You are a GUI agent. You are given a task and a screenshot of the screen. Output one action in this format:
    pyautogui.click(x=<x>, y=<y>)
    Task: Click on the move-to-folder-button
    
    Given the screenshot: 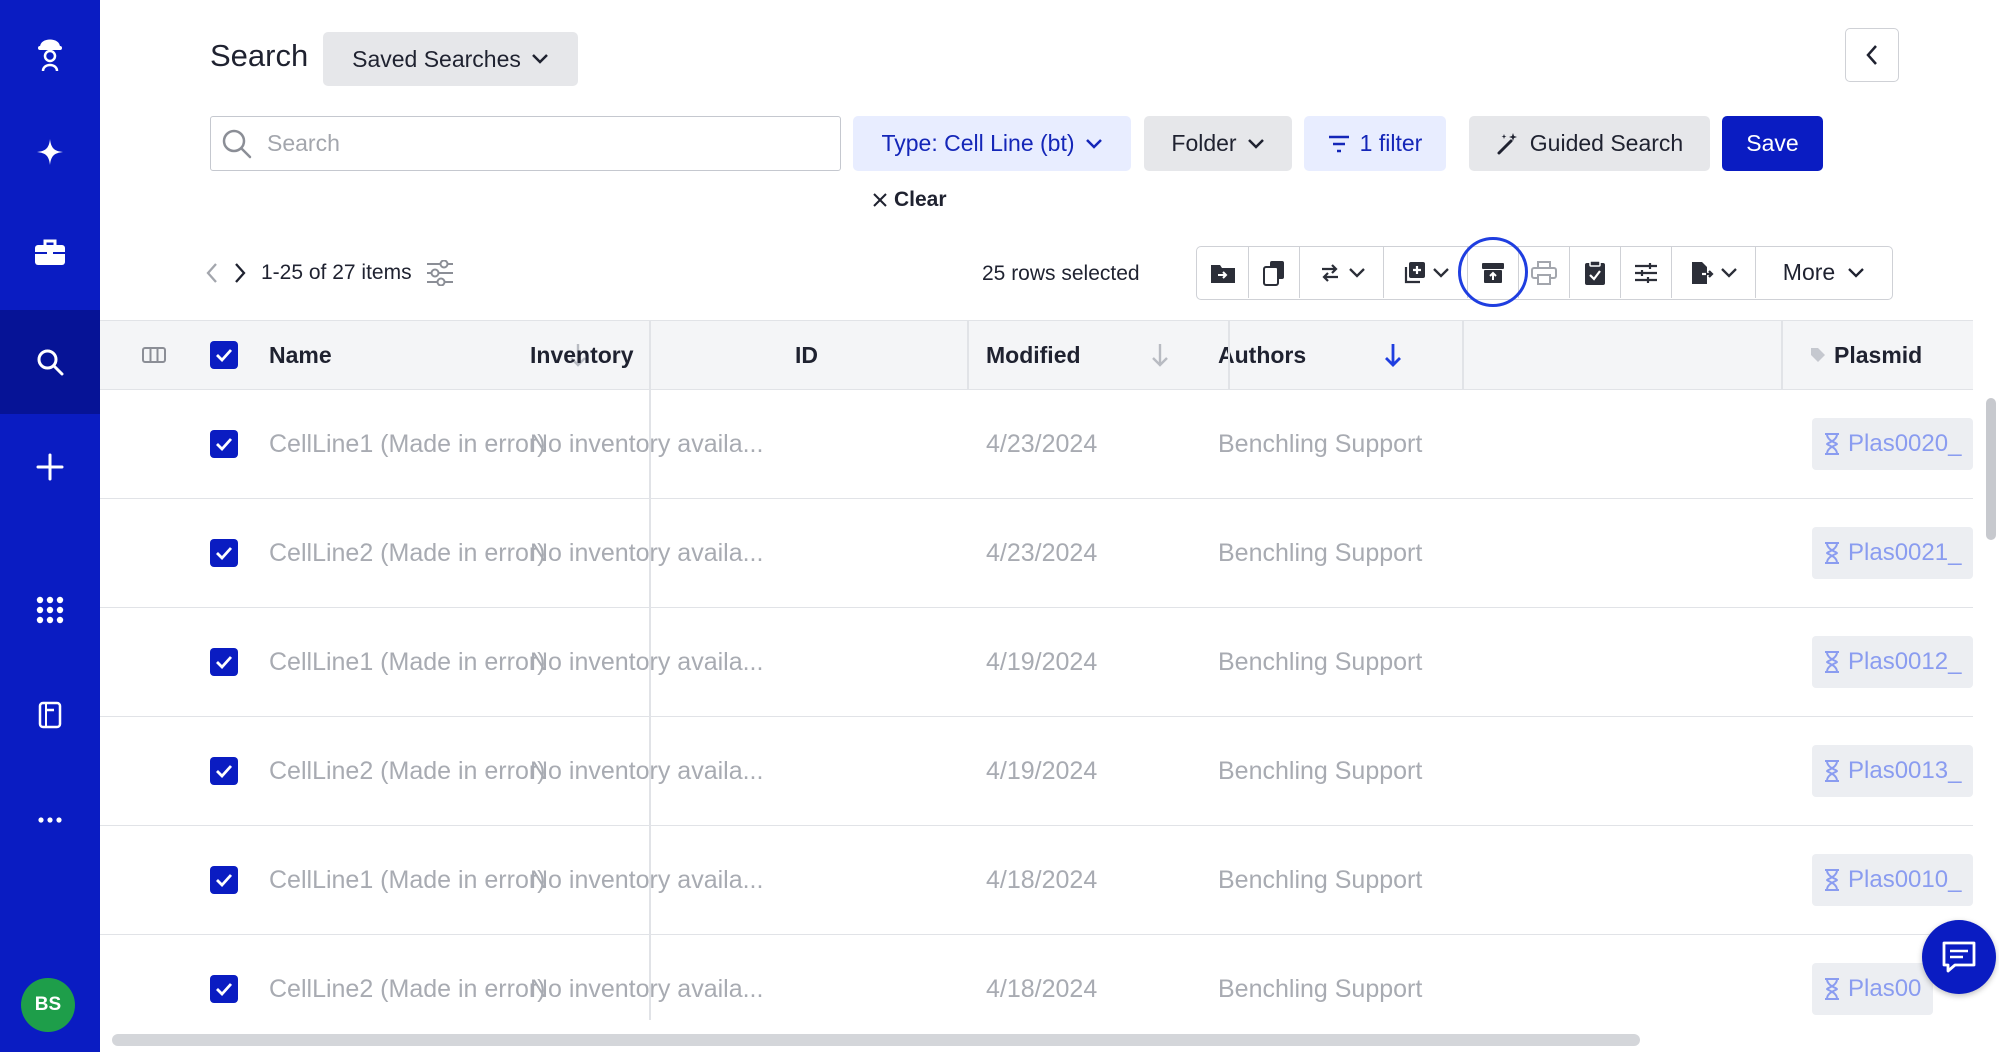 What is the action you would take?
    pyautogui.click(x=1223, y=272)
    